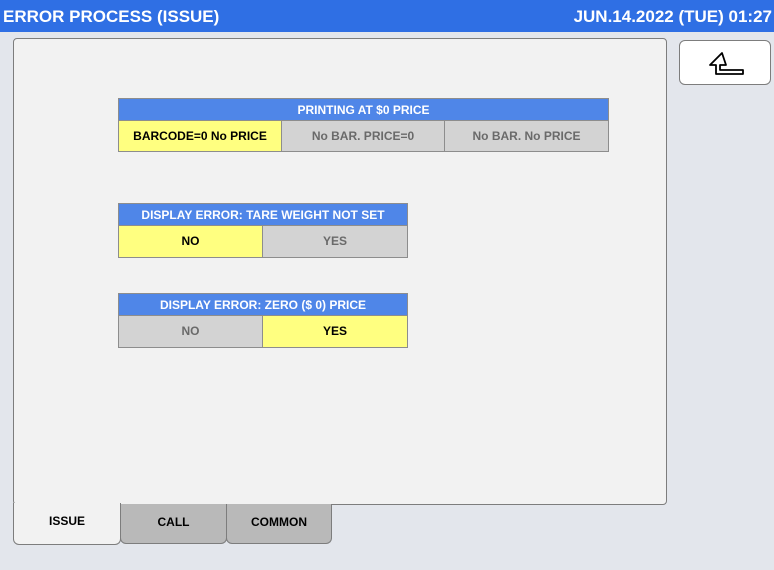 Image resolution: width=774 pixels, height=570 pixels. Describe the element at coordinates (279, 524) in the screenshot. I see `tab-common: COMMON` at that location.